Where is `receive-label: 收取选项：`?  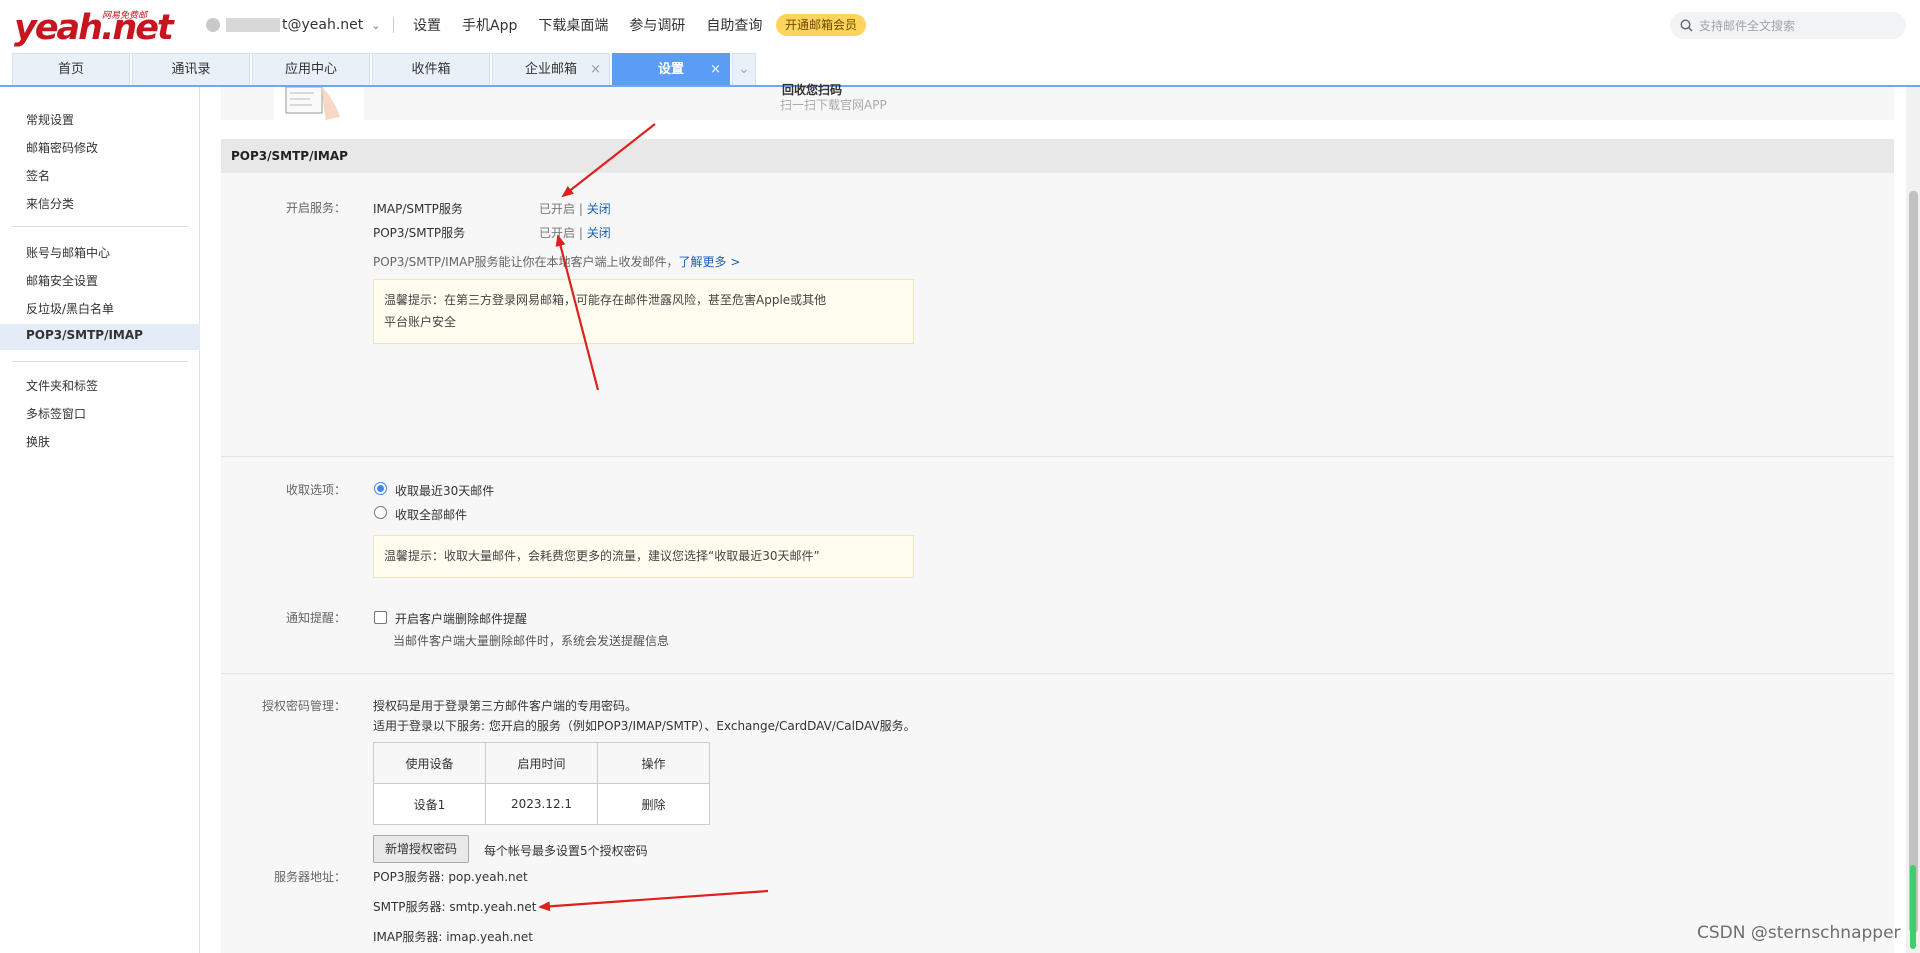 receive-label: 收取选项： is located at coordinates (315, 490).